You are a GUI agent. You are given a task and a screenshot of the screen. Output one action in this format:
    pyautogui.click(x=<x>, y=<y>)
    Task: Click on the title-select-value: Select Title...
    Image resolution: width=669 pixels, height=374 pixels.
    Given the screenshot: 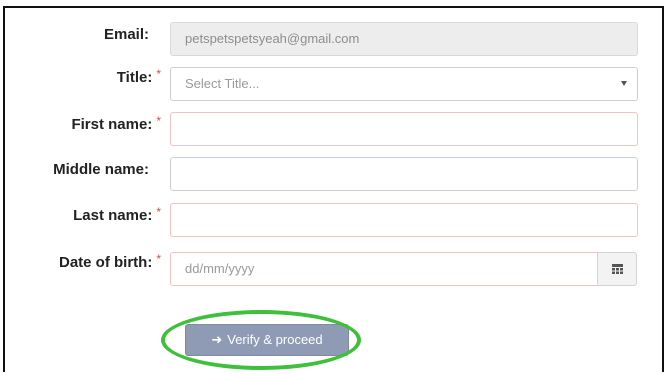 What is the action you would take?
    pyautogui.click(x=222, y=83)
    